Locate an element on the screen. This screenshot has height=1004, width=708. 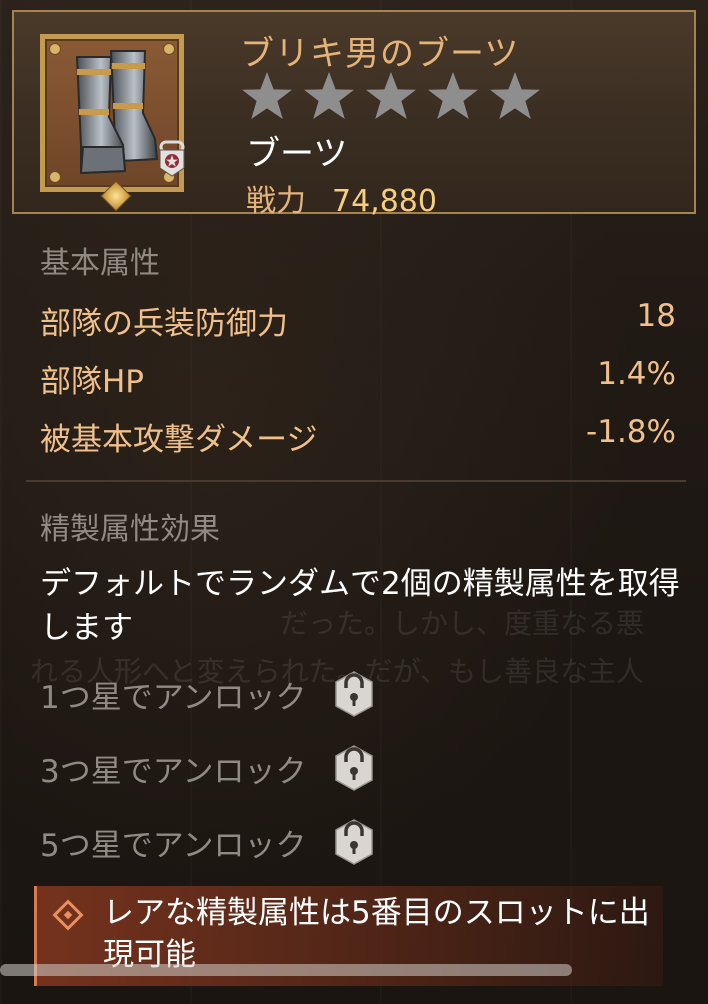
unlock-row: 5つ星でアンロック is located at coordinates (208, 842).